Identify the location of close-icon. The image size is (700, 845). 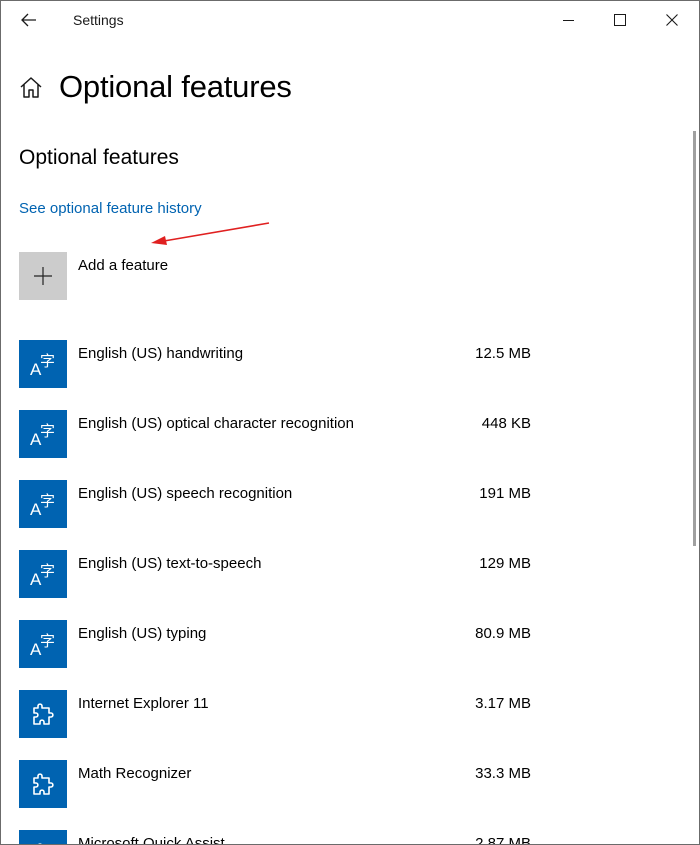
(672, 20).